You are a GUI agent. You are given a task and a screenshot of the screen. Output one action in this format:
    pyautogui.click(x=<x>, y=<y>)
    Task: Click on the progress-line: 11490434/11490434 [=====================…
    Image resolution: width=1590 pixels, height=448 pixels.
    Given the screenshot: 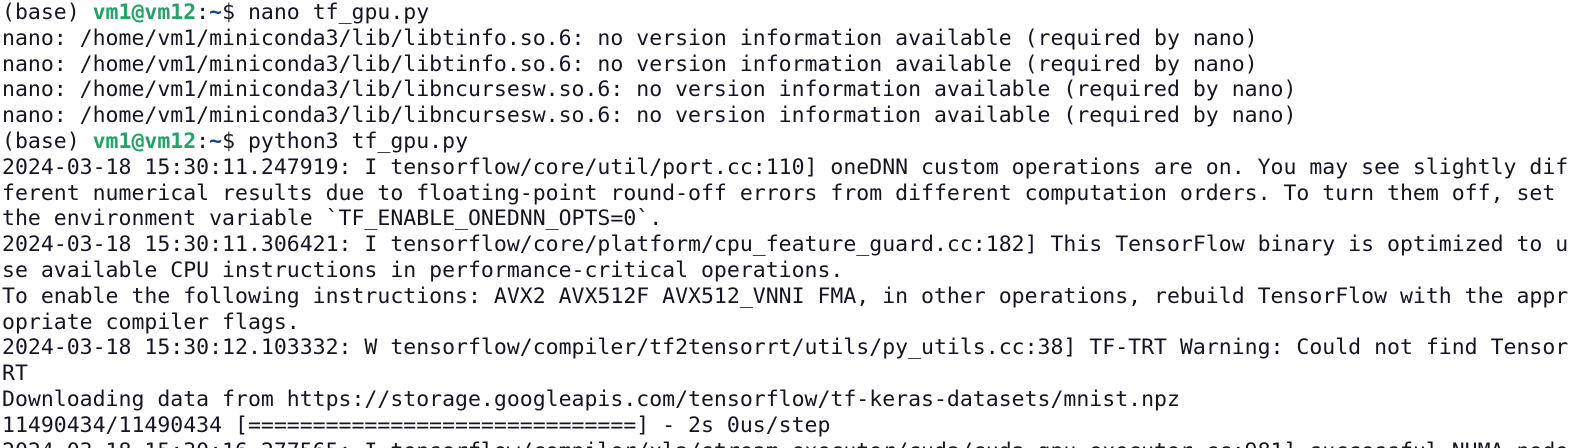 What is the action you would take?
    pyautogui.click(x=416, y=425)
    